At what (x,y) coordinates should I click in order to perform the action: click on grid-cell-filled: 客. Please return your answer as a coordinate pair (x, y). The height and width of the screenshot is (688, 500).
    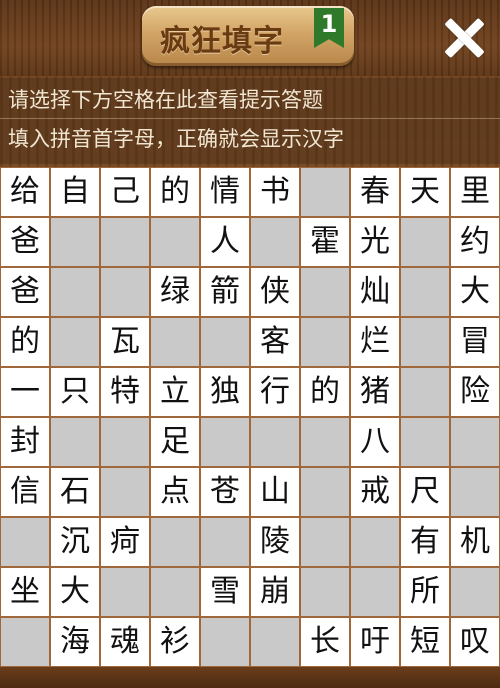
    Looking at the image, I should click on (275, 342).